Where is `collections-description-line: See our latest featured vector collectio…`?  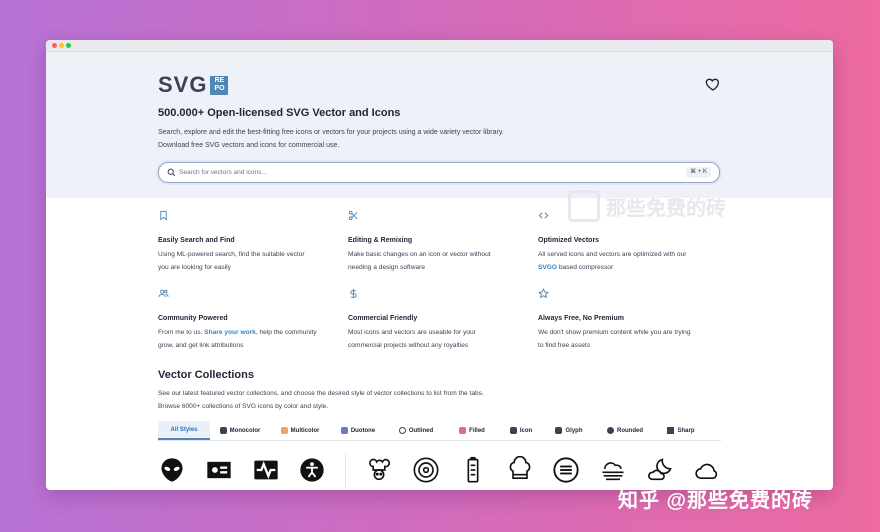 collections-description-line: See our latest featured vector collectio… is located at coordinates (321, 393).